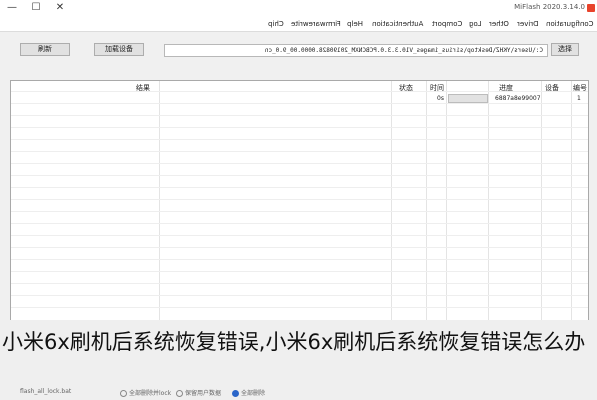  What do you see at coordinates (591, 8) in the screenshot?
I see `app-logo-icon` at bounding box center [591, 8].